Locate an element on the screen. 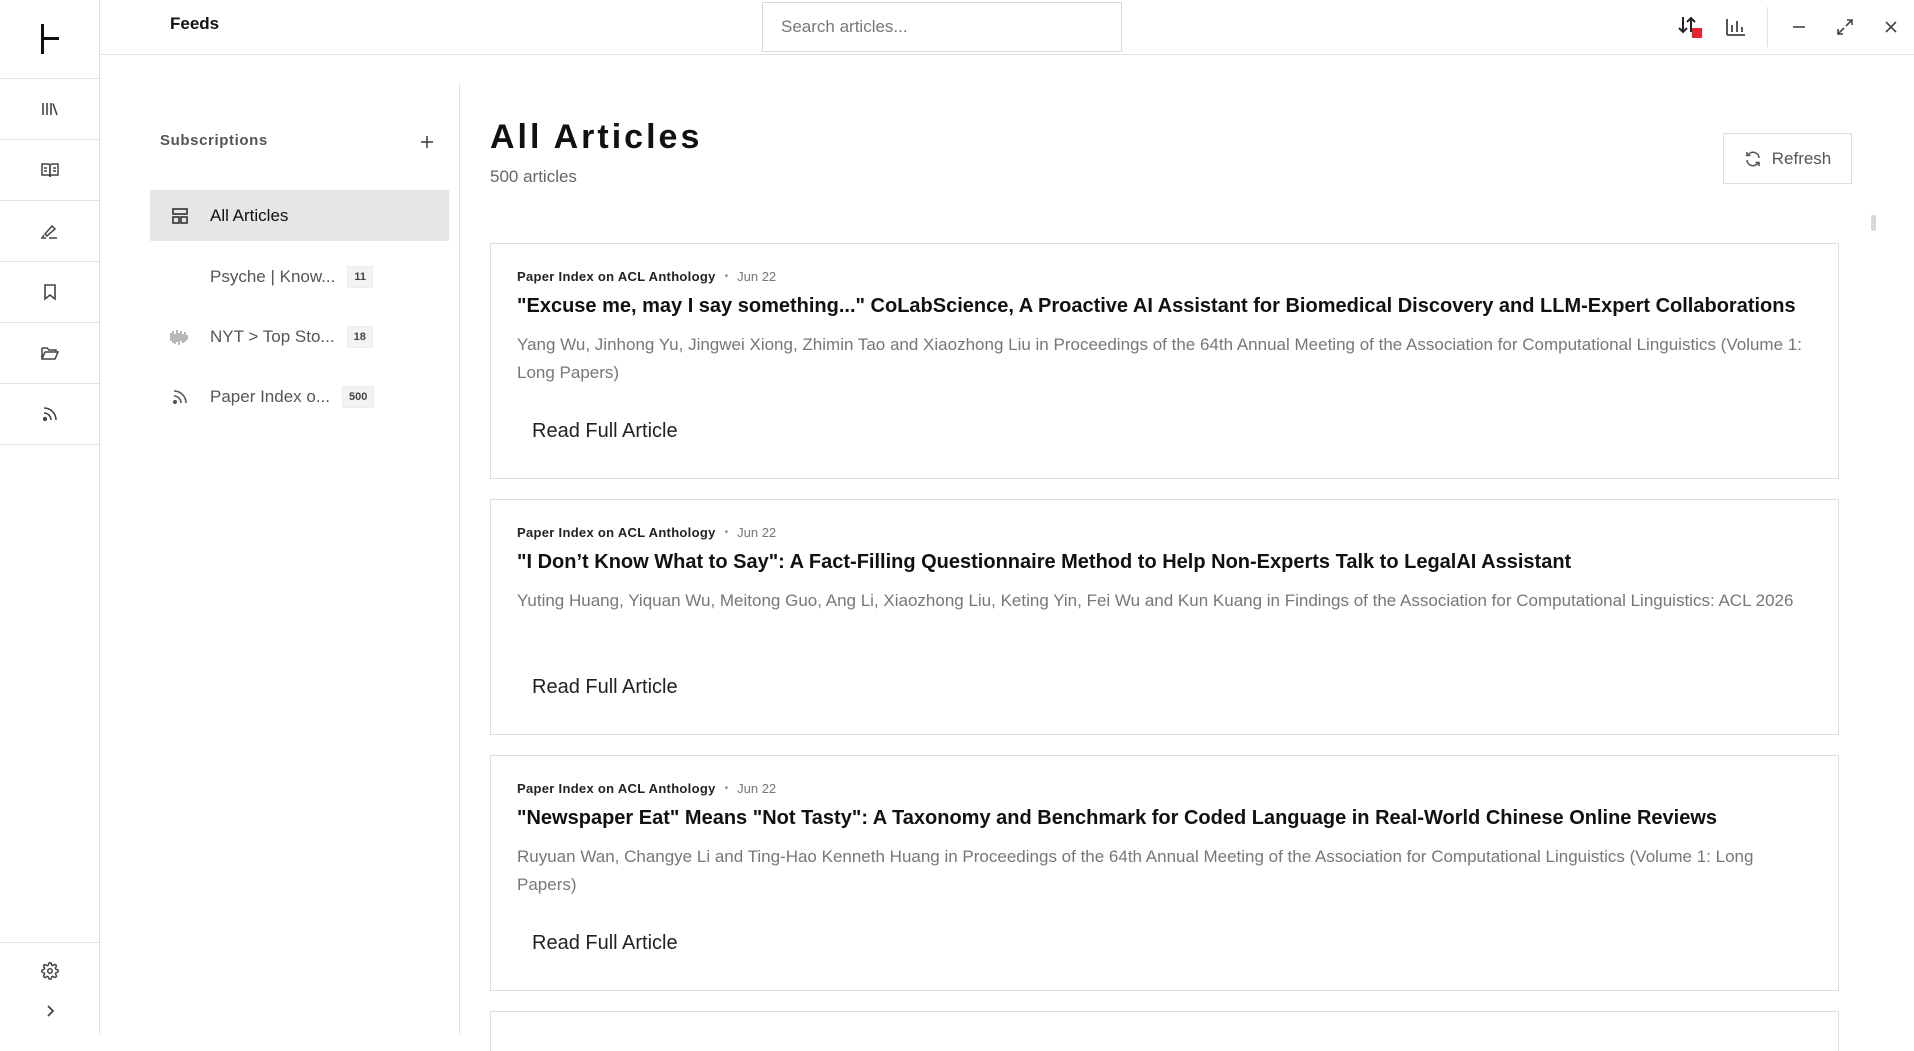 The width and height of the screenshot is (1914, 1051). subscription-all-articles: All Articles is located at coordinates (299, 215).